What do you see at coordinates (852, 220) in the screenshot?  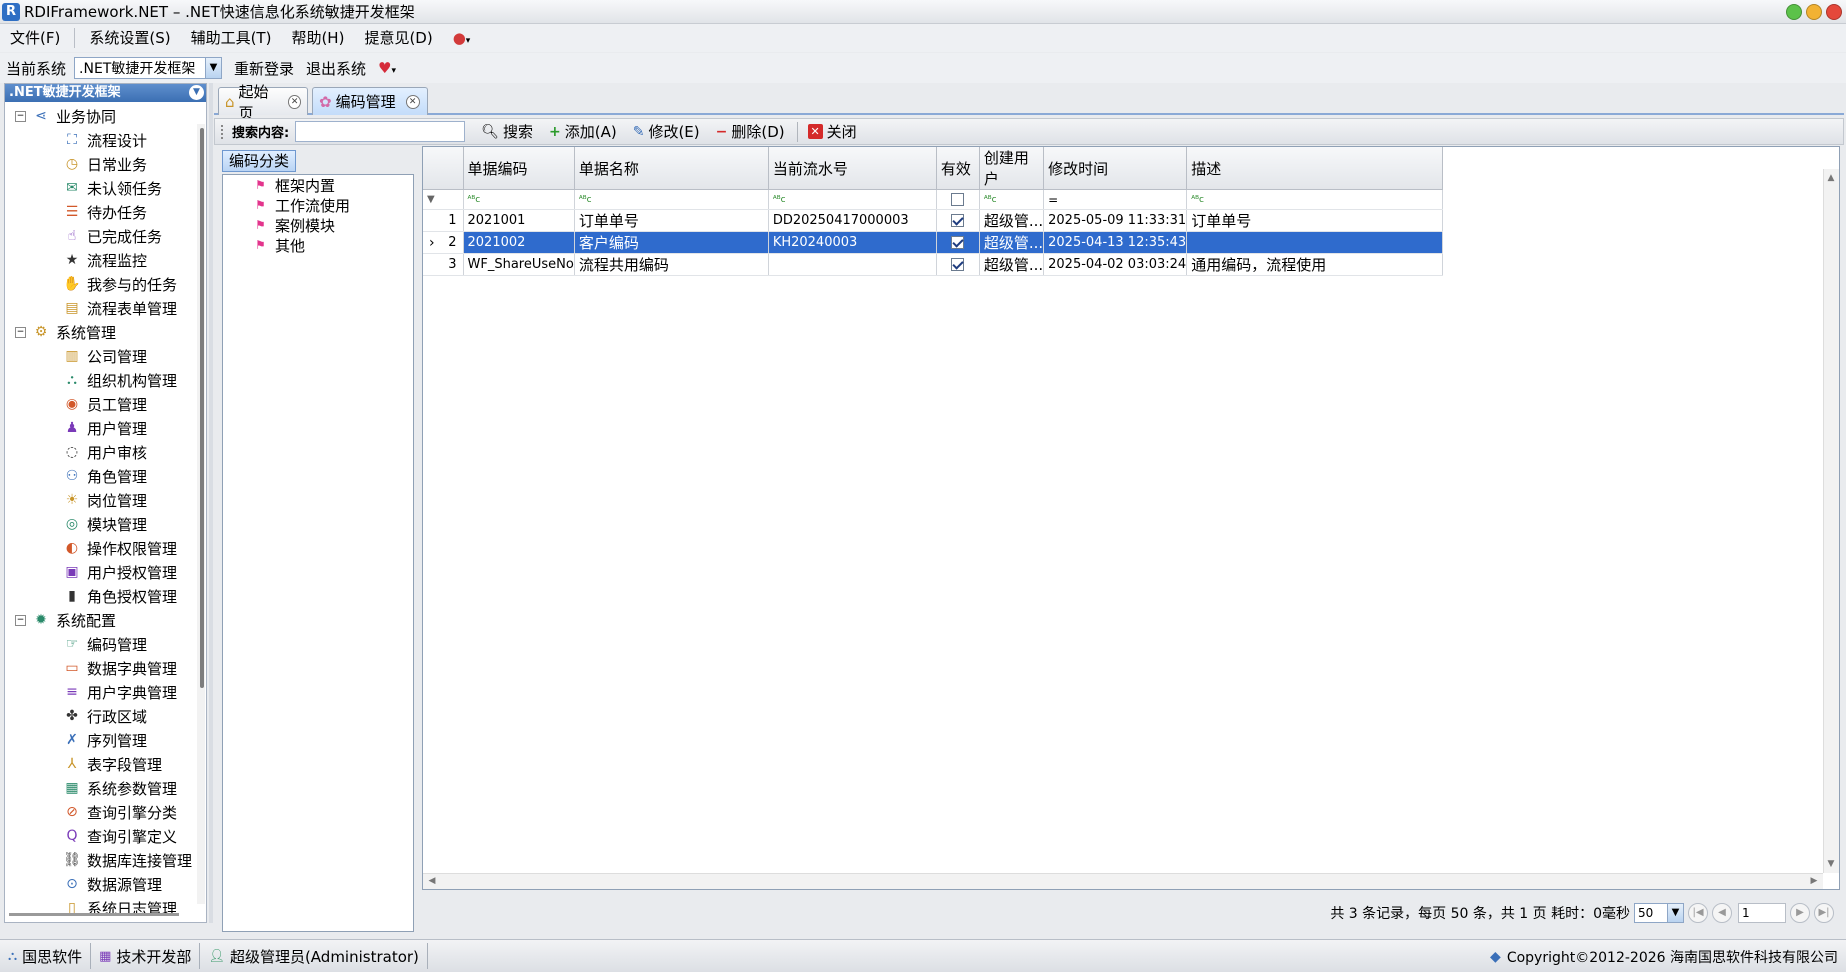 I see `cell-serial: DD20250417000003` at bounding box center [852, 220].